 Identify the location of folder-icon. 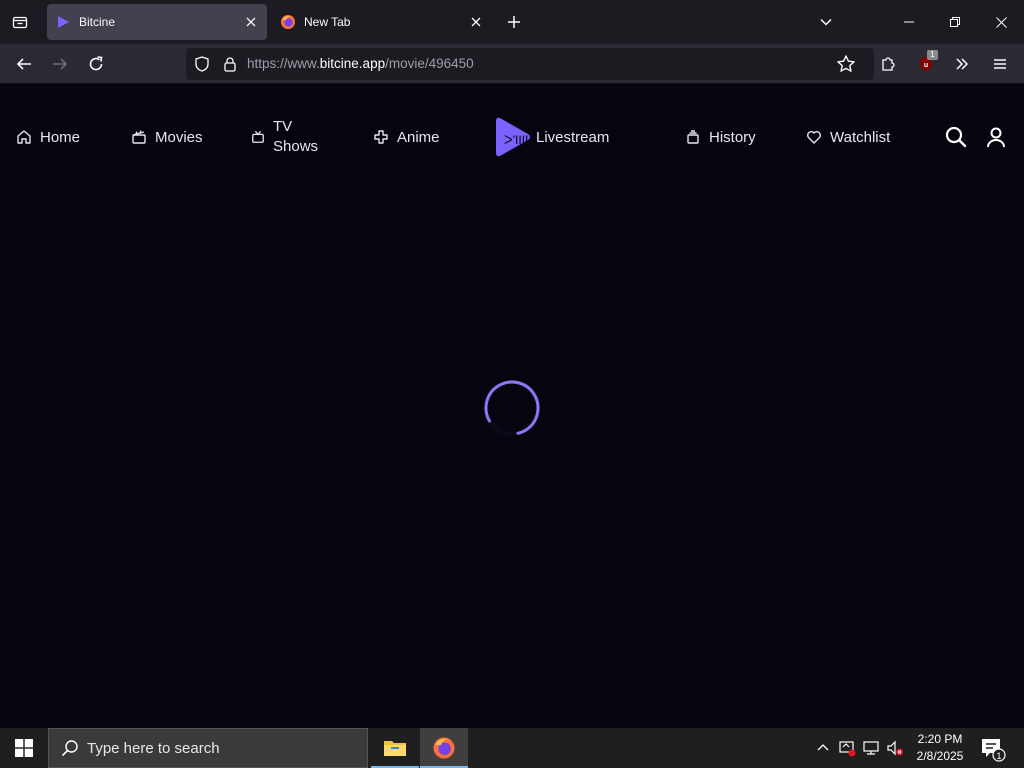
(395, 748).